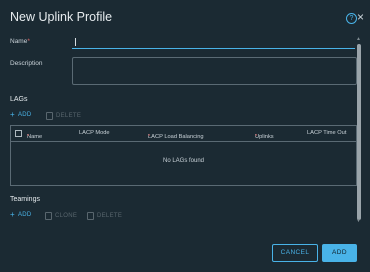 The width and height of the screenshot is (370, 272). I want to click on text-caret, so click(75, 42).